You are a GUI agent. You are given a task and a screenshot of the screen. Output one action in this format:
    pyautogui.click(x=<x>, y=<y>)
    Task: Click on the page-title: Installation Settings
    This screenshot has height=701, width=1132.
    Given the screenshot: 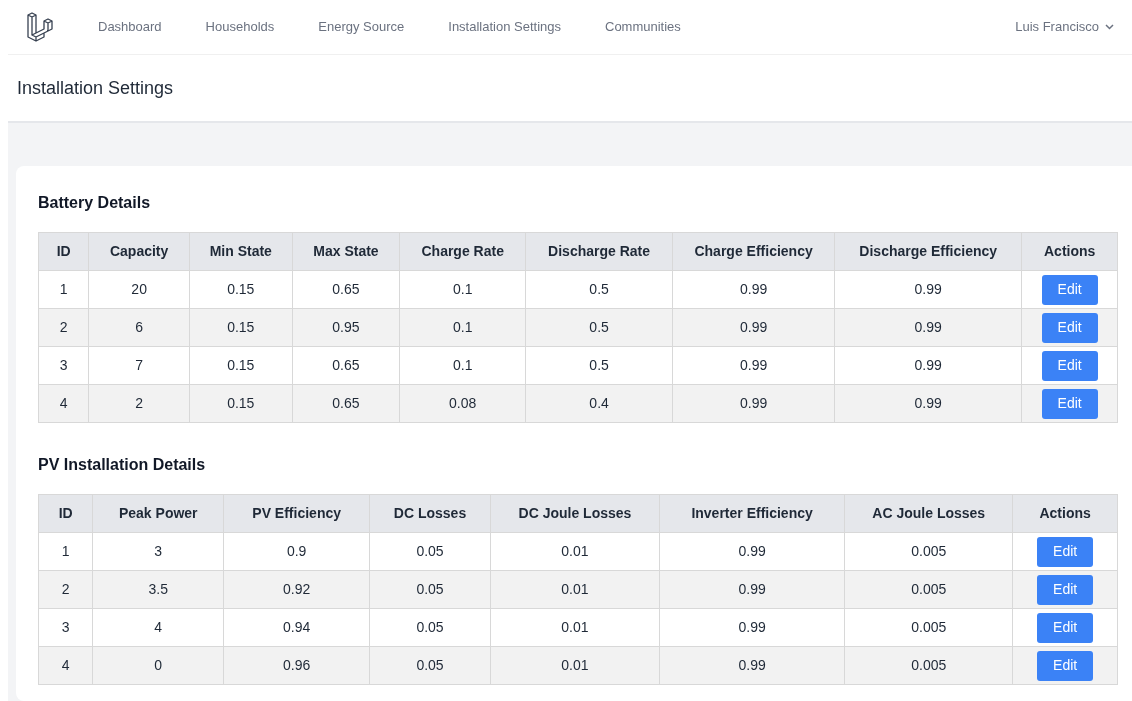 What is the action you would take?
    pyautogui.click(x=95, y=88)
    